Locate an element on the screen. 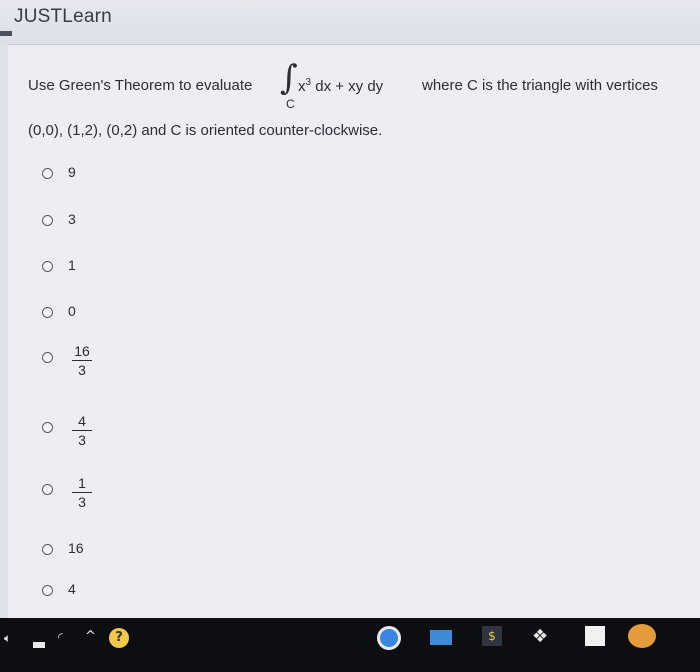 Image resolution: width=700 pixels, height=672 pixels. accent-bar is located at coordinates (6, 33).